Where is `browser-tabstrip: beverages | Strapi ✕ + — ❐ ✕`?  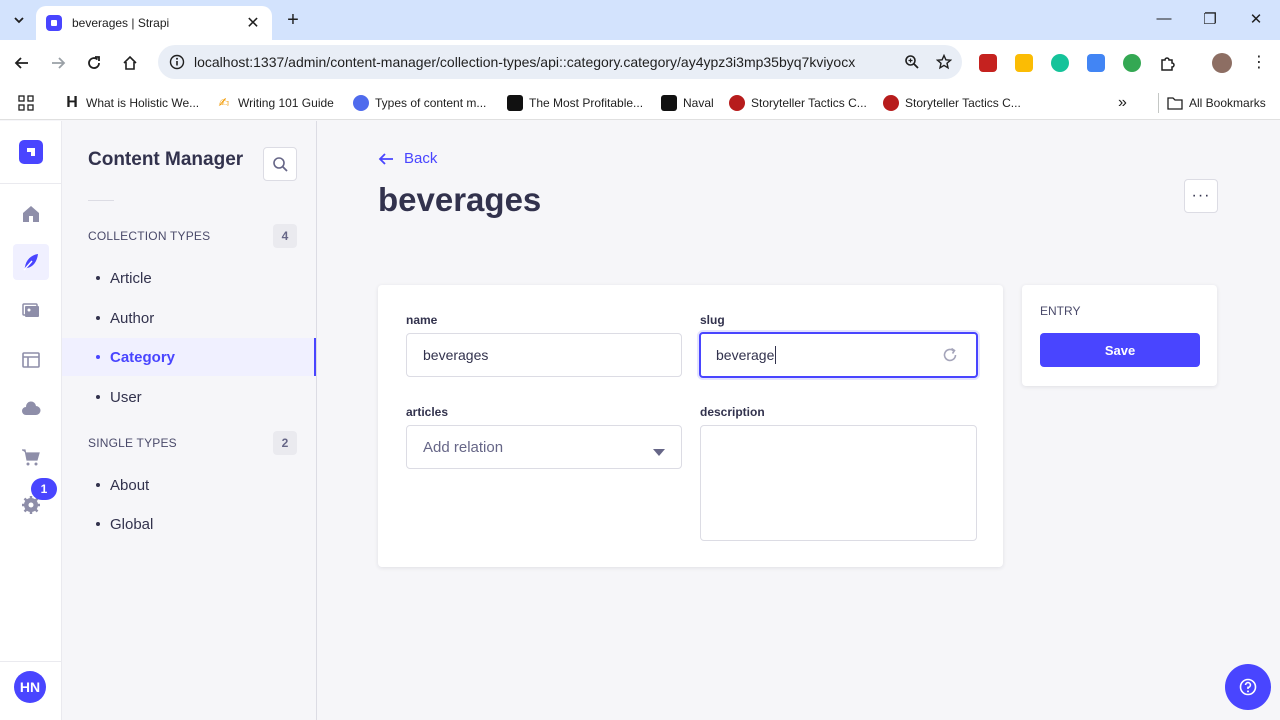 browser-tabstrip: beverages | Strapi ✕ + — ❐ ✕ is located at coordinates (640, 20).